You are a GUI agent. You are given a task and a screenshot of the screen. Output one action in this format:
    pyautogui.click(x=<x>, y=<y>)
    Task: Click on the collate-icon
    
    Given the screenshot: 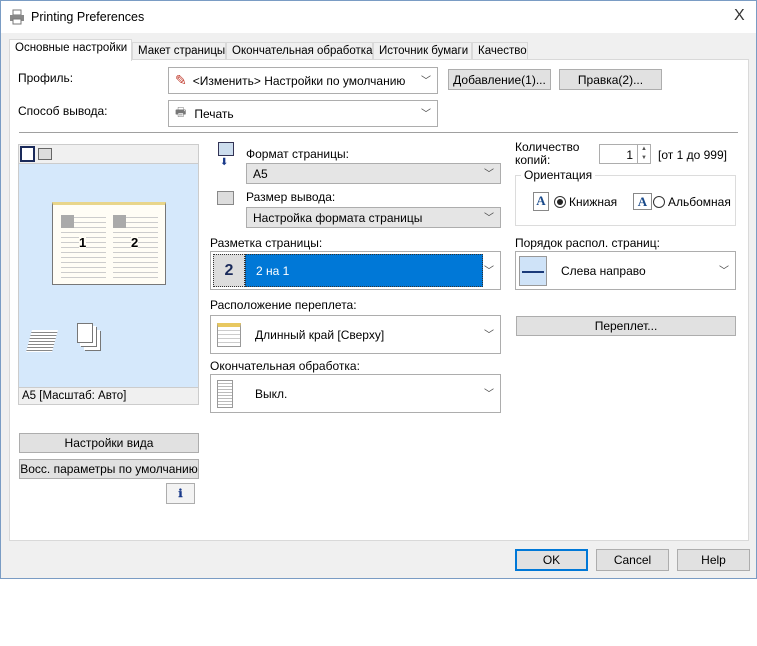 What is the action you would take?
    pyautogui.click(x=225, y=393)
    